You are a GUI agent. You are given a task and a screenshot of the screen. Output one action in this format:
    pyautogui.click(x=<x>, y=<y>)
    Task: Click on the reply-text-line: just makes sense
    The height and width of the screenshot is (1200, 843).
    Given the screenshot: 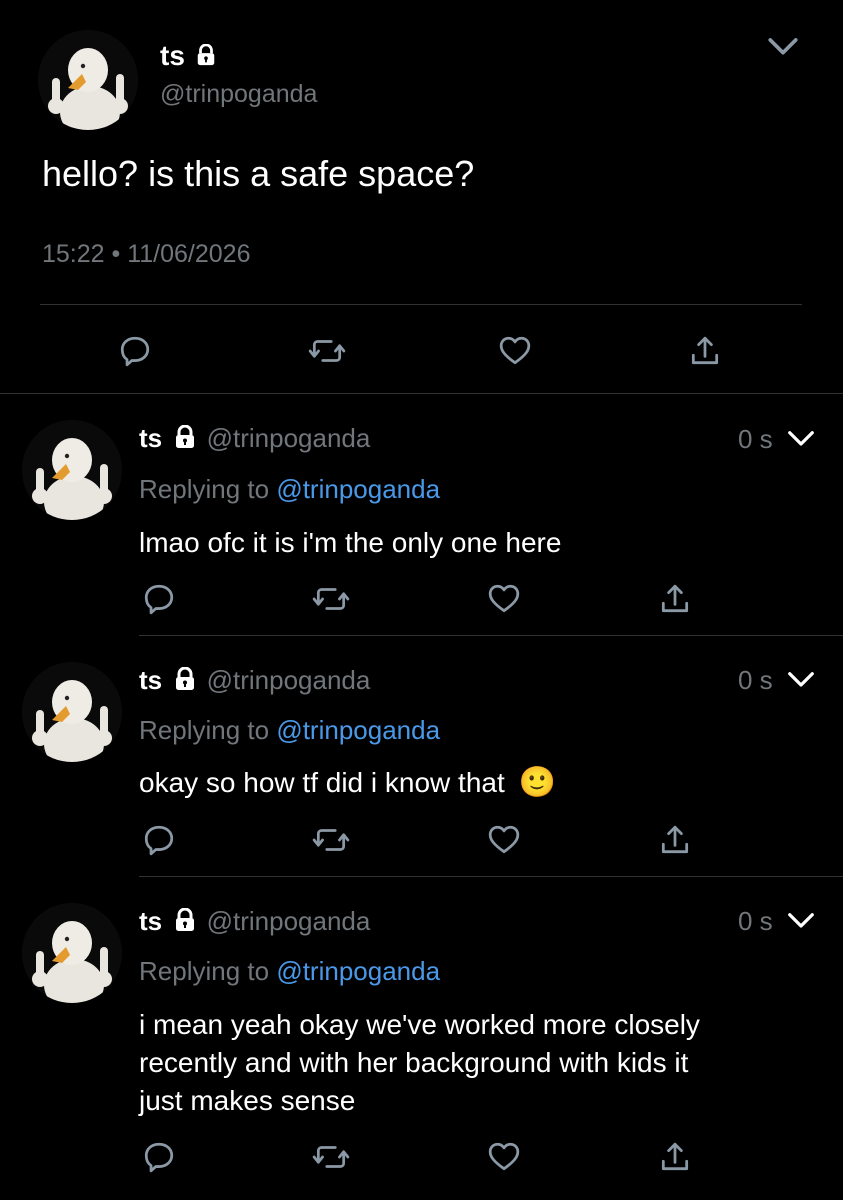 What is the action you would take?
    pyautogui.click(x=247, y=1100)
    